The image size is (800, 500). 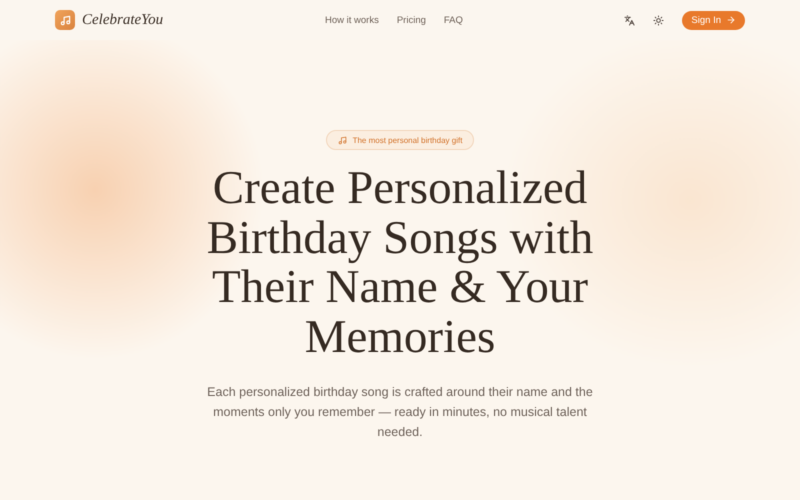 What do you see at coordinates (453, 20) in the screenshot?
I see `nav-link: FAQ` at bounding box center [453, 20].